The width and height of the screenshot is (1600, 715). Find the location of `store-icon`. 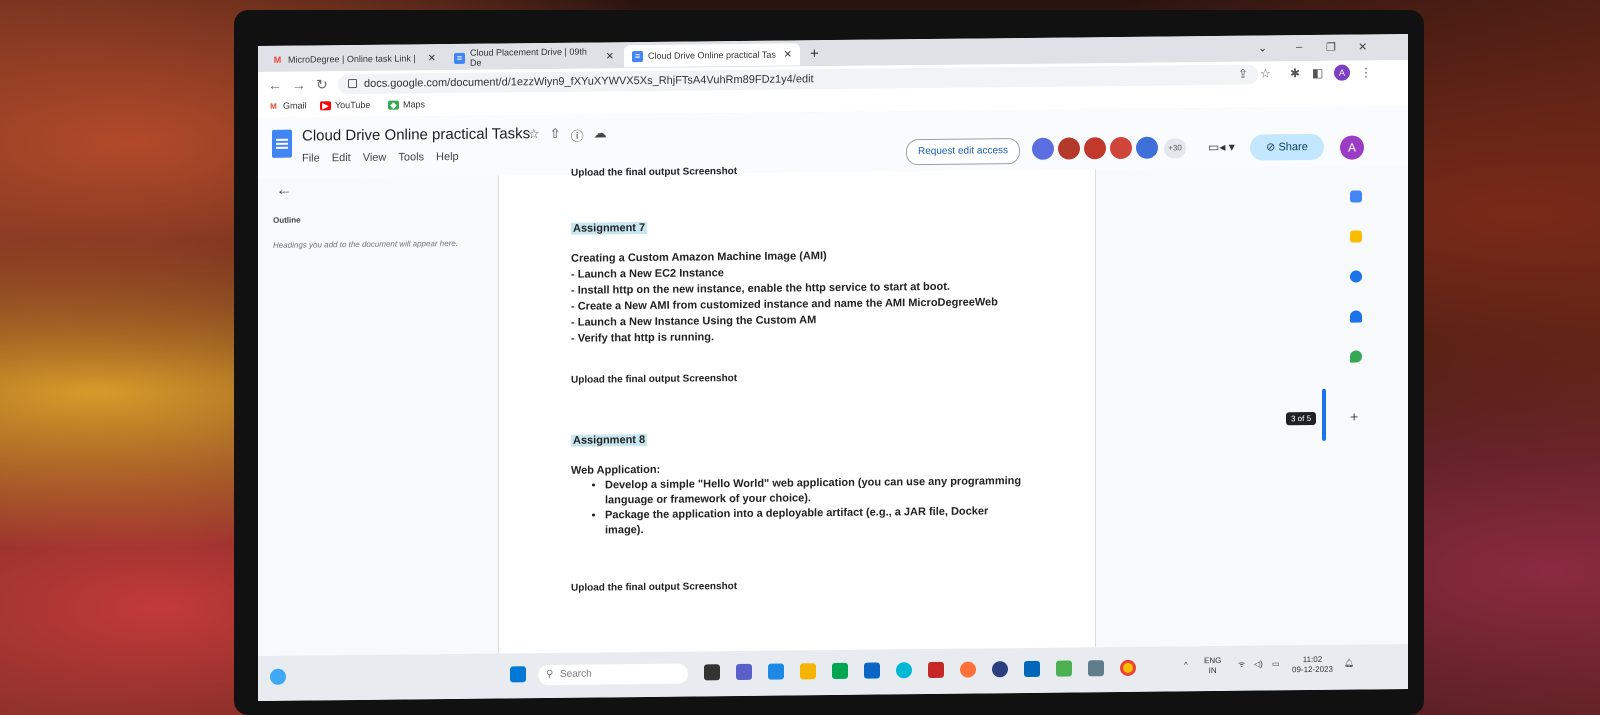

store-icon is located at coordinates (776, 671).